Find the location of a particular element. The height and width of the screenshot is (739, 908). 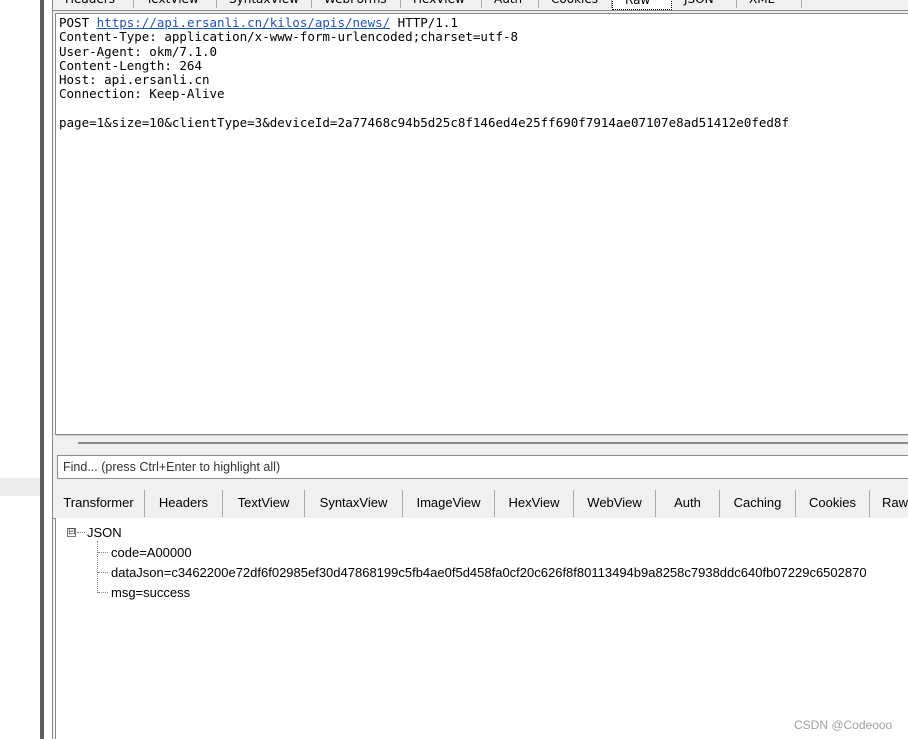

left-gray-band is located at coordinates (20, 487).